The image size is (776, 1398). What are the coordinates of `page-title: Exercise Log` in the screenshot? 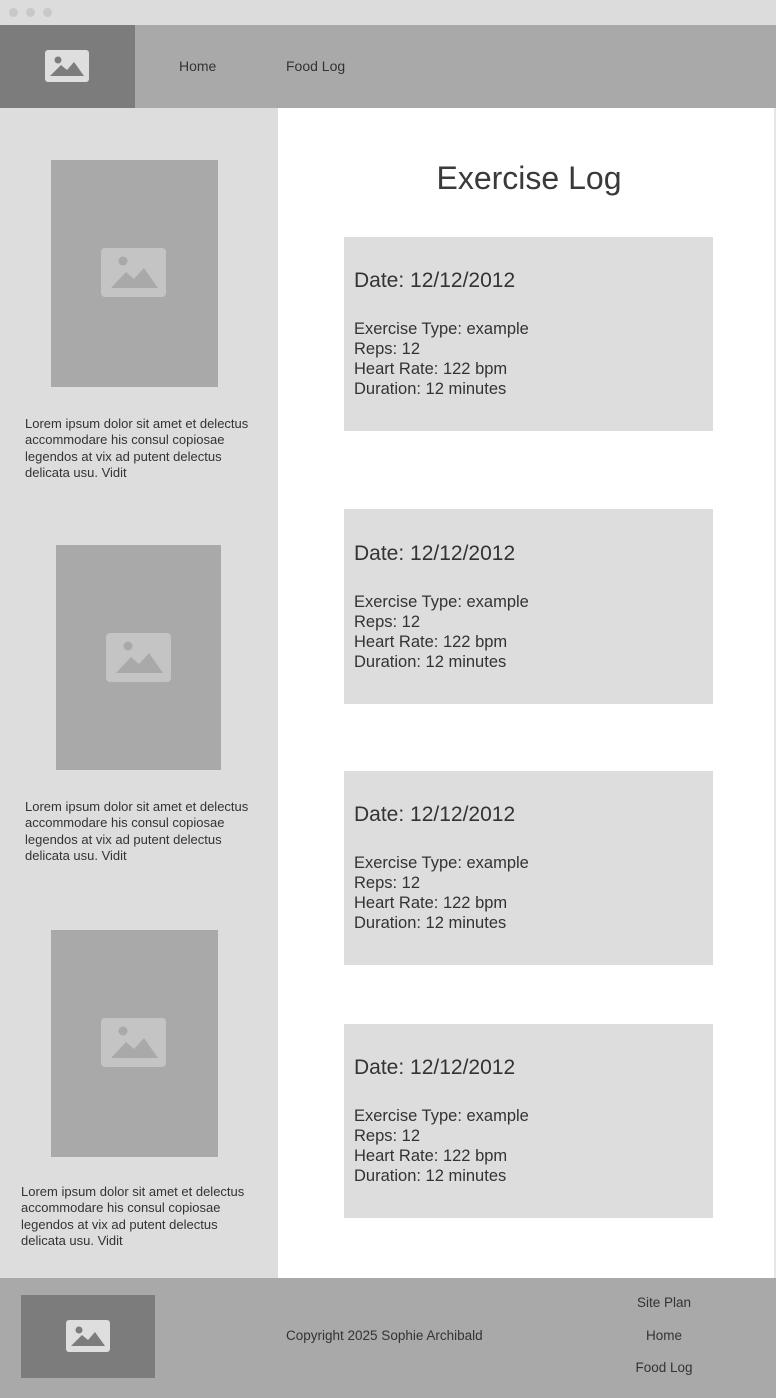 It's located at (529, 178).